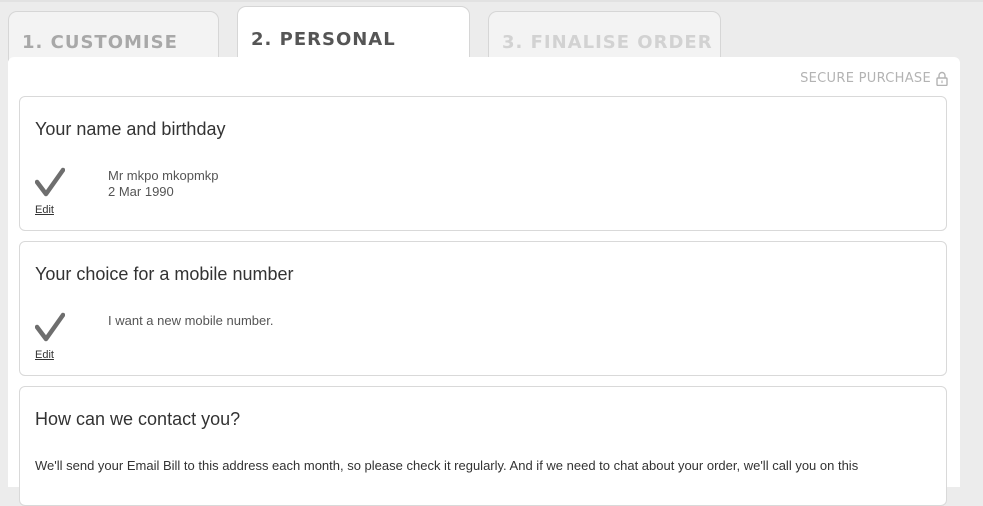  I want to click on mobile-number-title: Your choice for a mobile number, so click(164, 274).